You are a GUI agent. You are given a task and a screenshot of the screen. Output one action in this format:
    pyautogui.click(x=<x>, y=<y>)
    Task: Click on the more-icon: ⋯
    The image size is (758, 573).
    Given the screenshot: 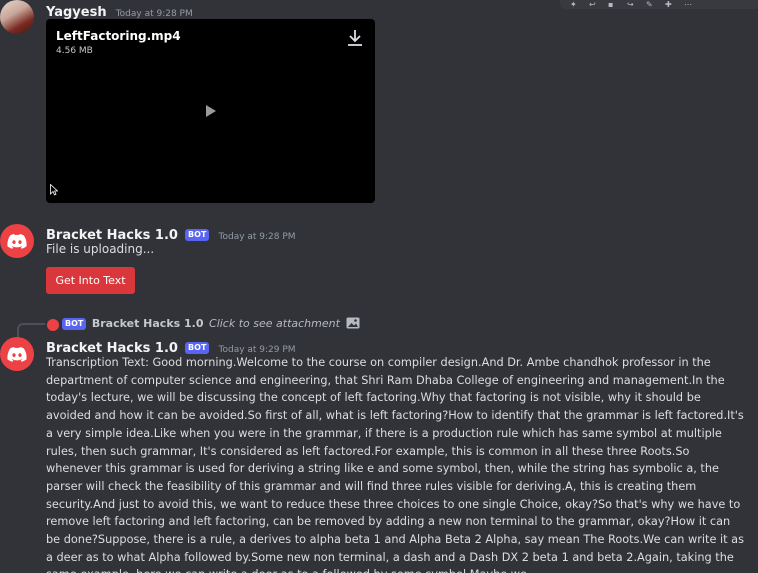 What is the action you would take?
    pyautogui.click(x=689, y=4)
    